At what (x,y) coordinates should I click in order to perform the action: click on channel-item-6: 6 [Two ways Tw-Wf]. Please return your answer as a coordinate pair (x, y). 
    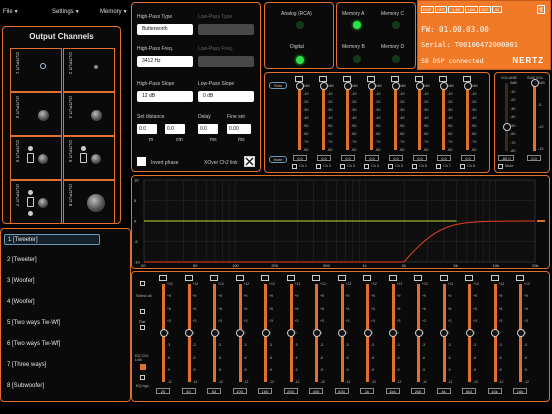
    Looking at the image, I should click on (32, 344).